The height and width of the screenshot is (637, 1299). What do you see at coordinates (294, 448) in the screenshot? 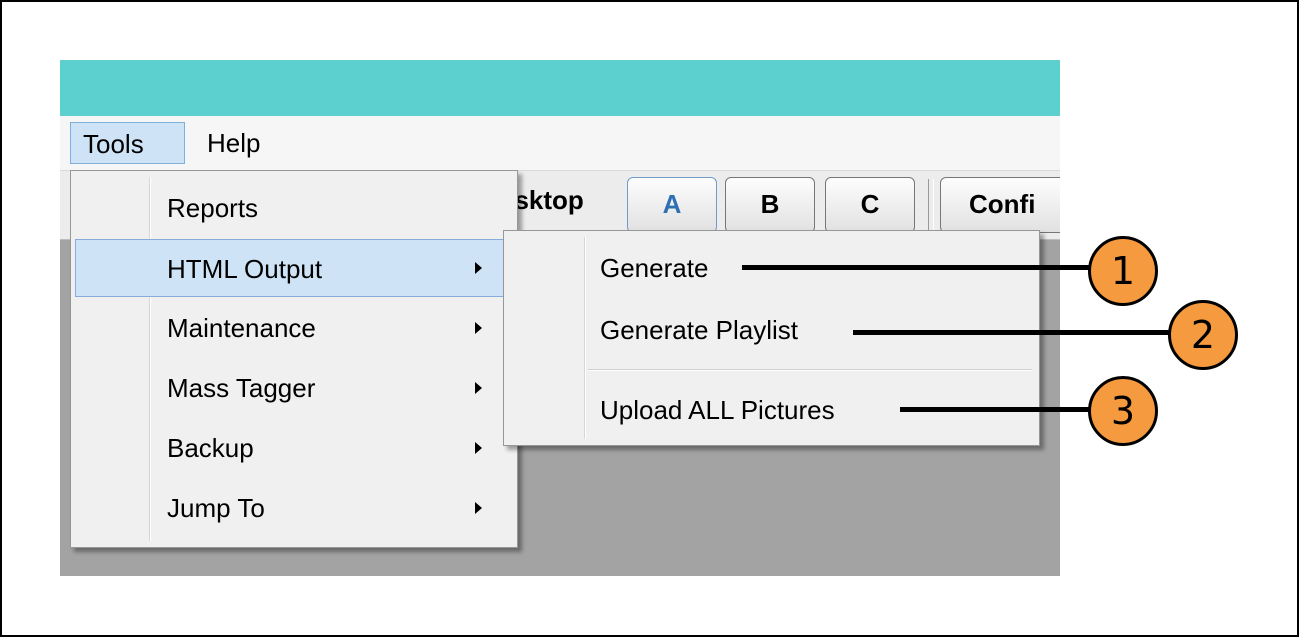
I see `menu-item-backup: Backup` at bounding box center [294, 448].